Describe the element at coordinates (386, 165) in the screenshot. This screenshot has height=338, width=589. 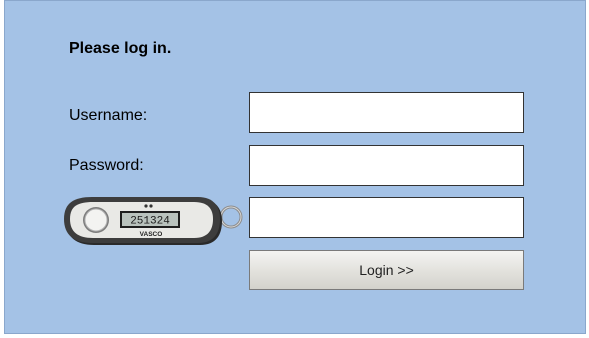
I see `password-input` at that location.